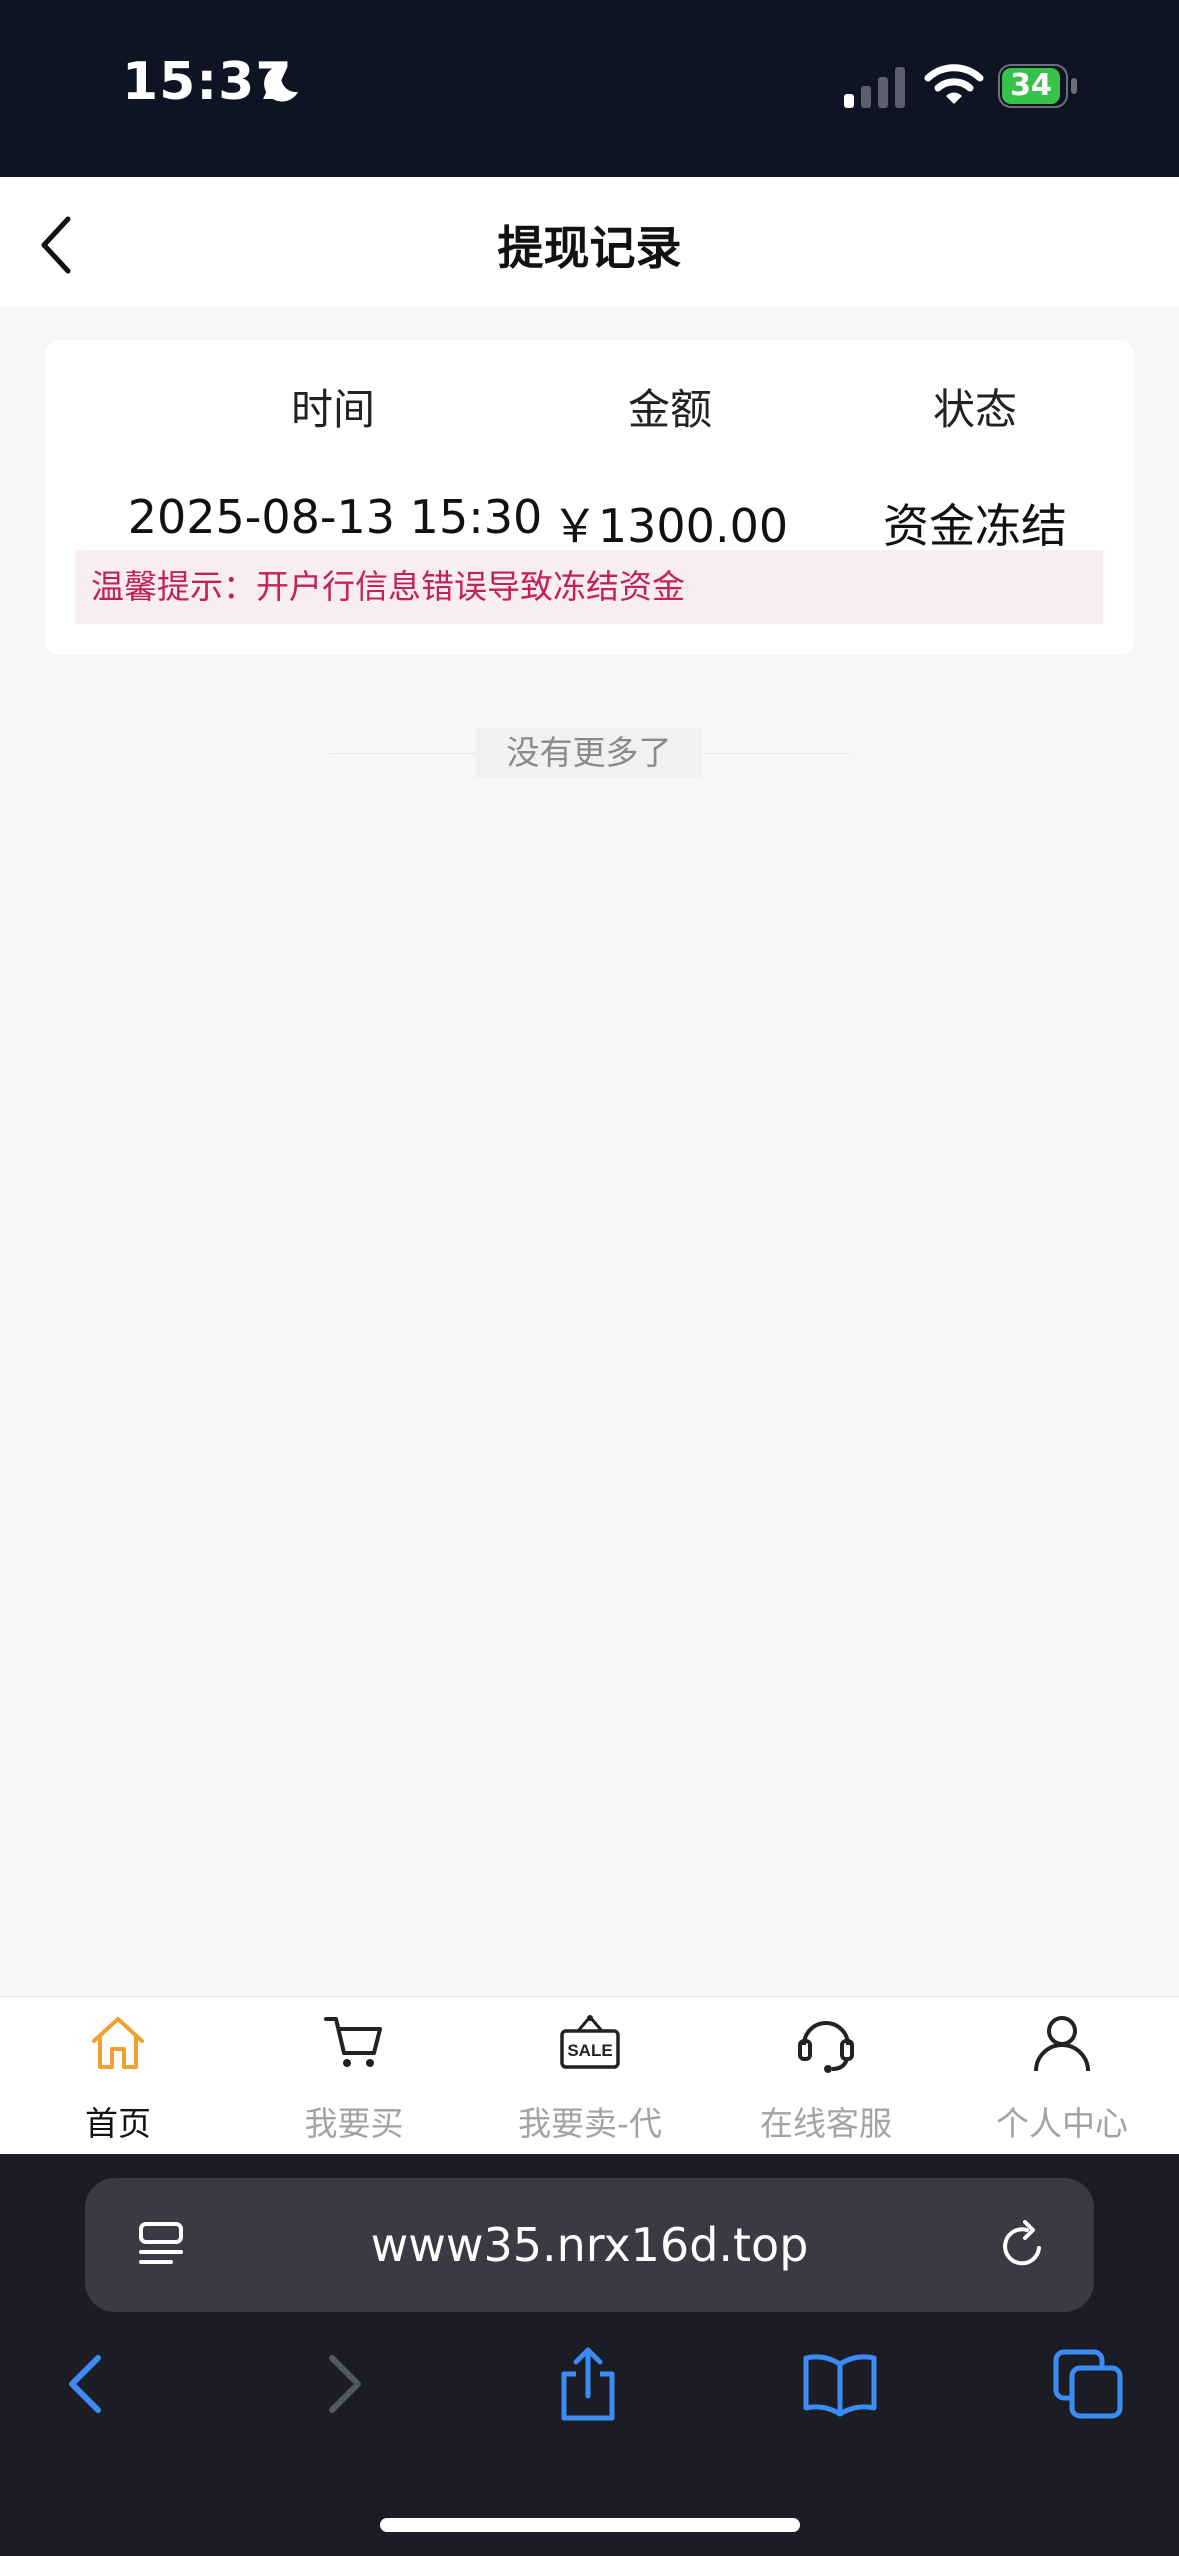 The width and height of the screenshot is (1179, 2556). What do you see at coordinates (1062, 2123) in the screenshot?
I see `tab-label: 个人中心` at bounding box center [1062, 2123].